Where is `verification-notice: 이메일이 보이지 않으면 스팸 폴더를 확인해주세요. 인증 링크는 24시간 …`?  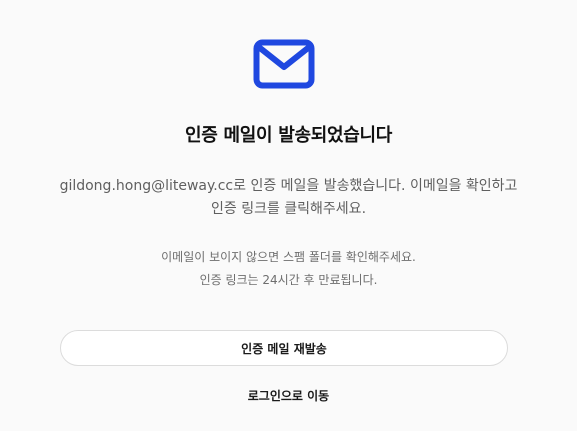
verification-notice: 이메일이 보이지 않으면 스팸 폴더를 확인해주세요. 인증 링크는 24시간 … is located at coordinates (288, 269).